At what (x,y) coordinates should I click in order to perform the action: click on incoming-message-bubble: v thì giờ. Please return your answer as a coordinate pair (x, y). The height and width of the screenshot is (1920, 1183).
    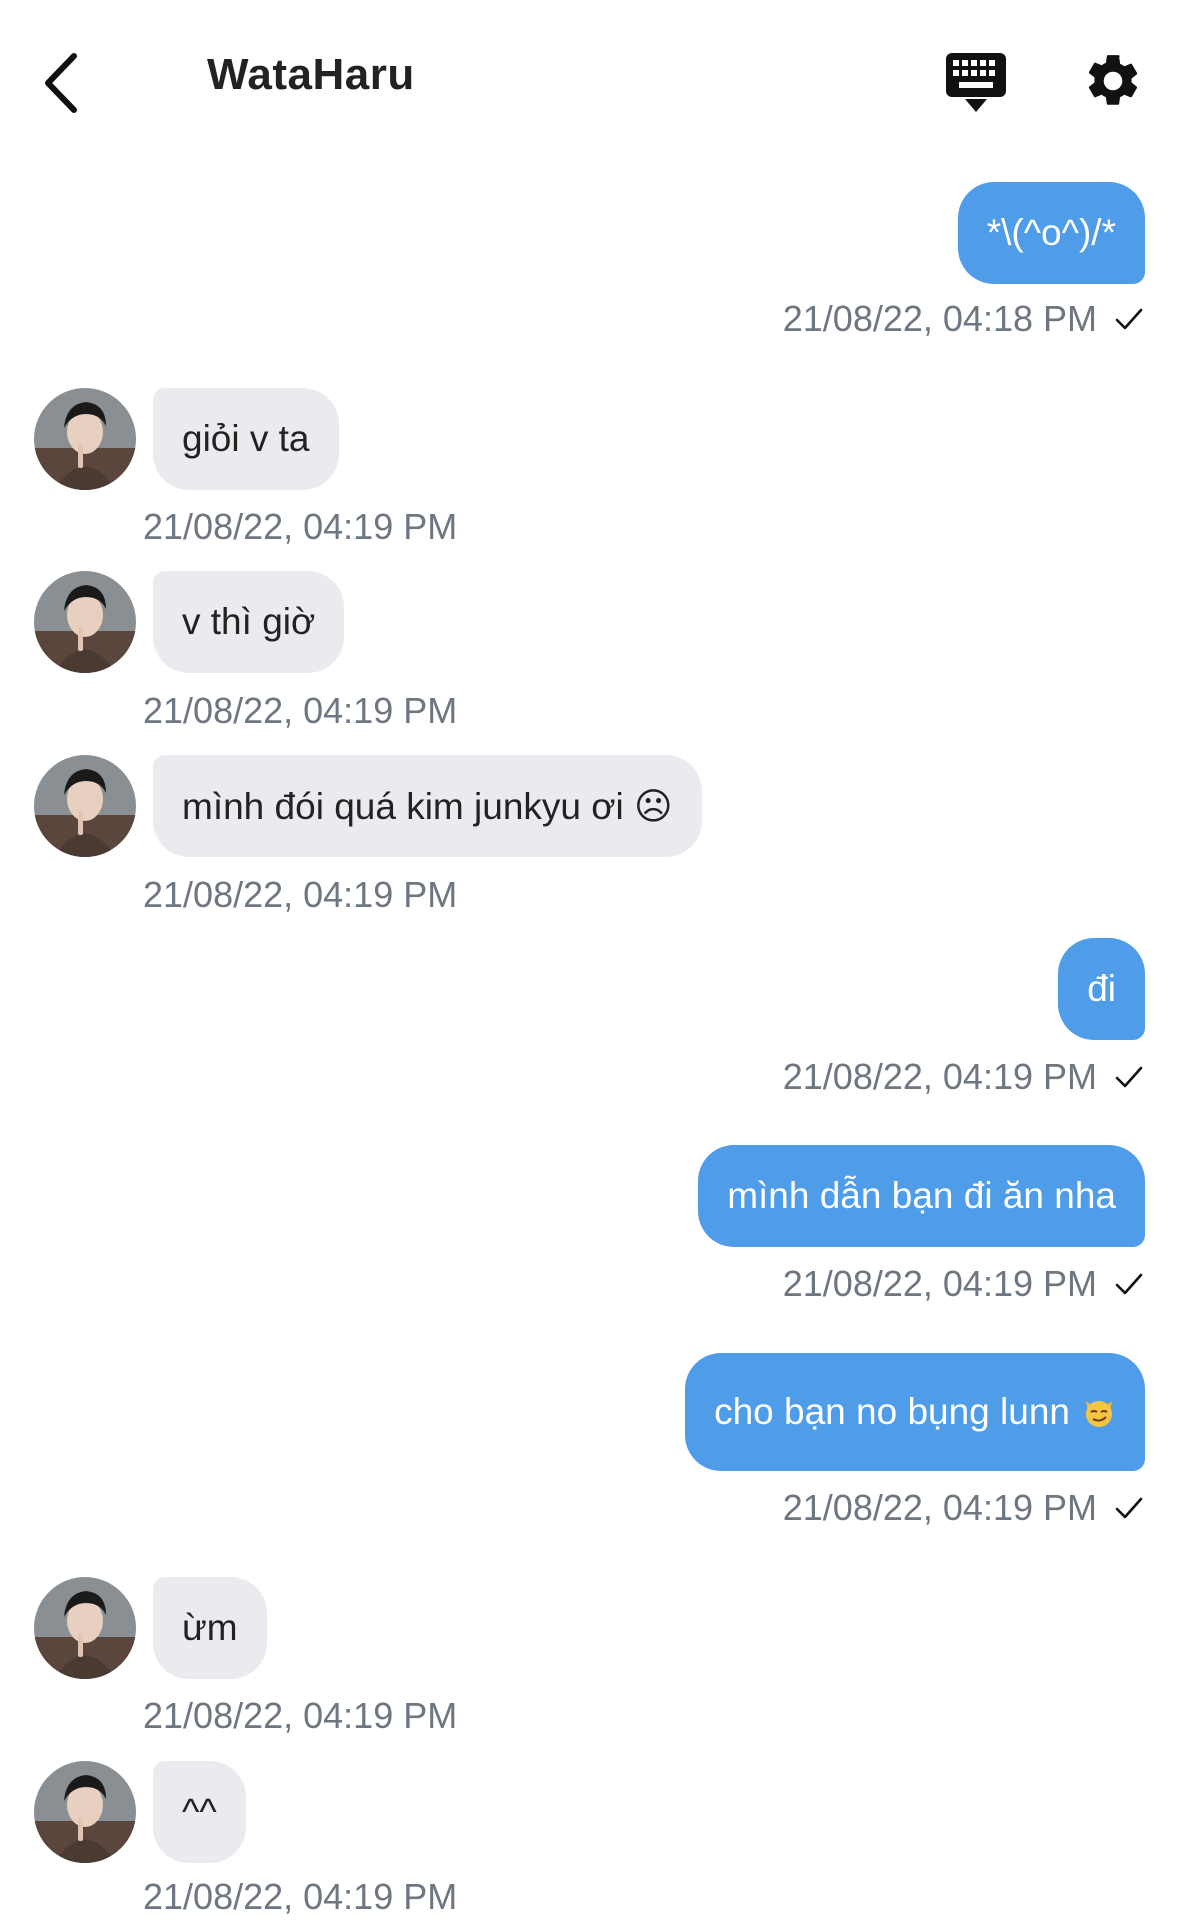
    Looking at the image, I should click on (249, 622).